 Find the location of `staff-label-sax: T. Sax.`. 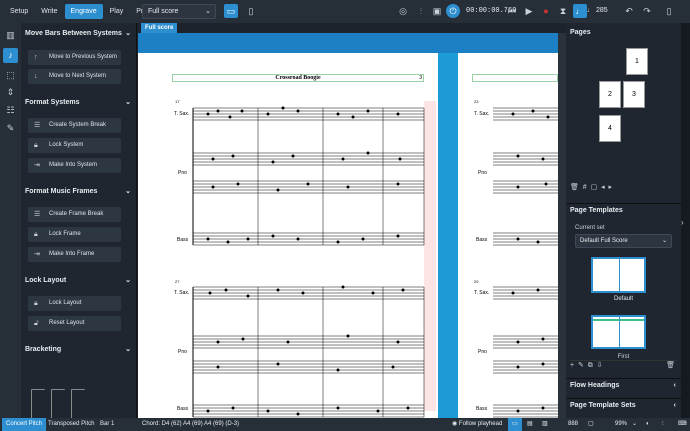

staff-label-sax: T. Sax. is located at coordinates (182, 293).